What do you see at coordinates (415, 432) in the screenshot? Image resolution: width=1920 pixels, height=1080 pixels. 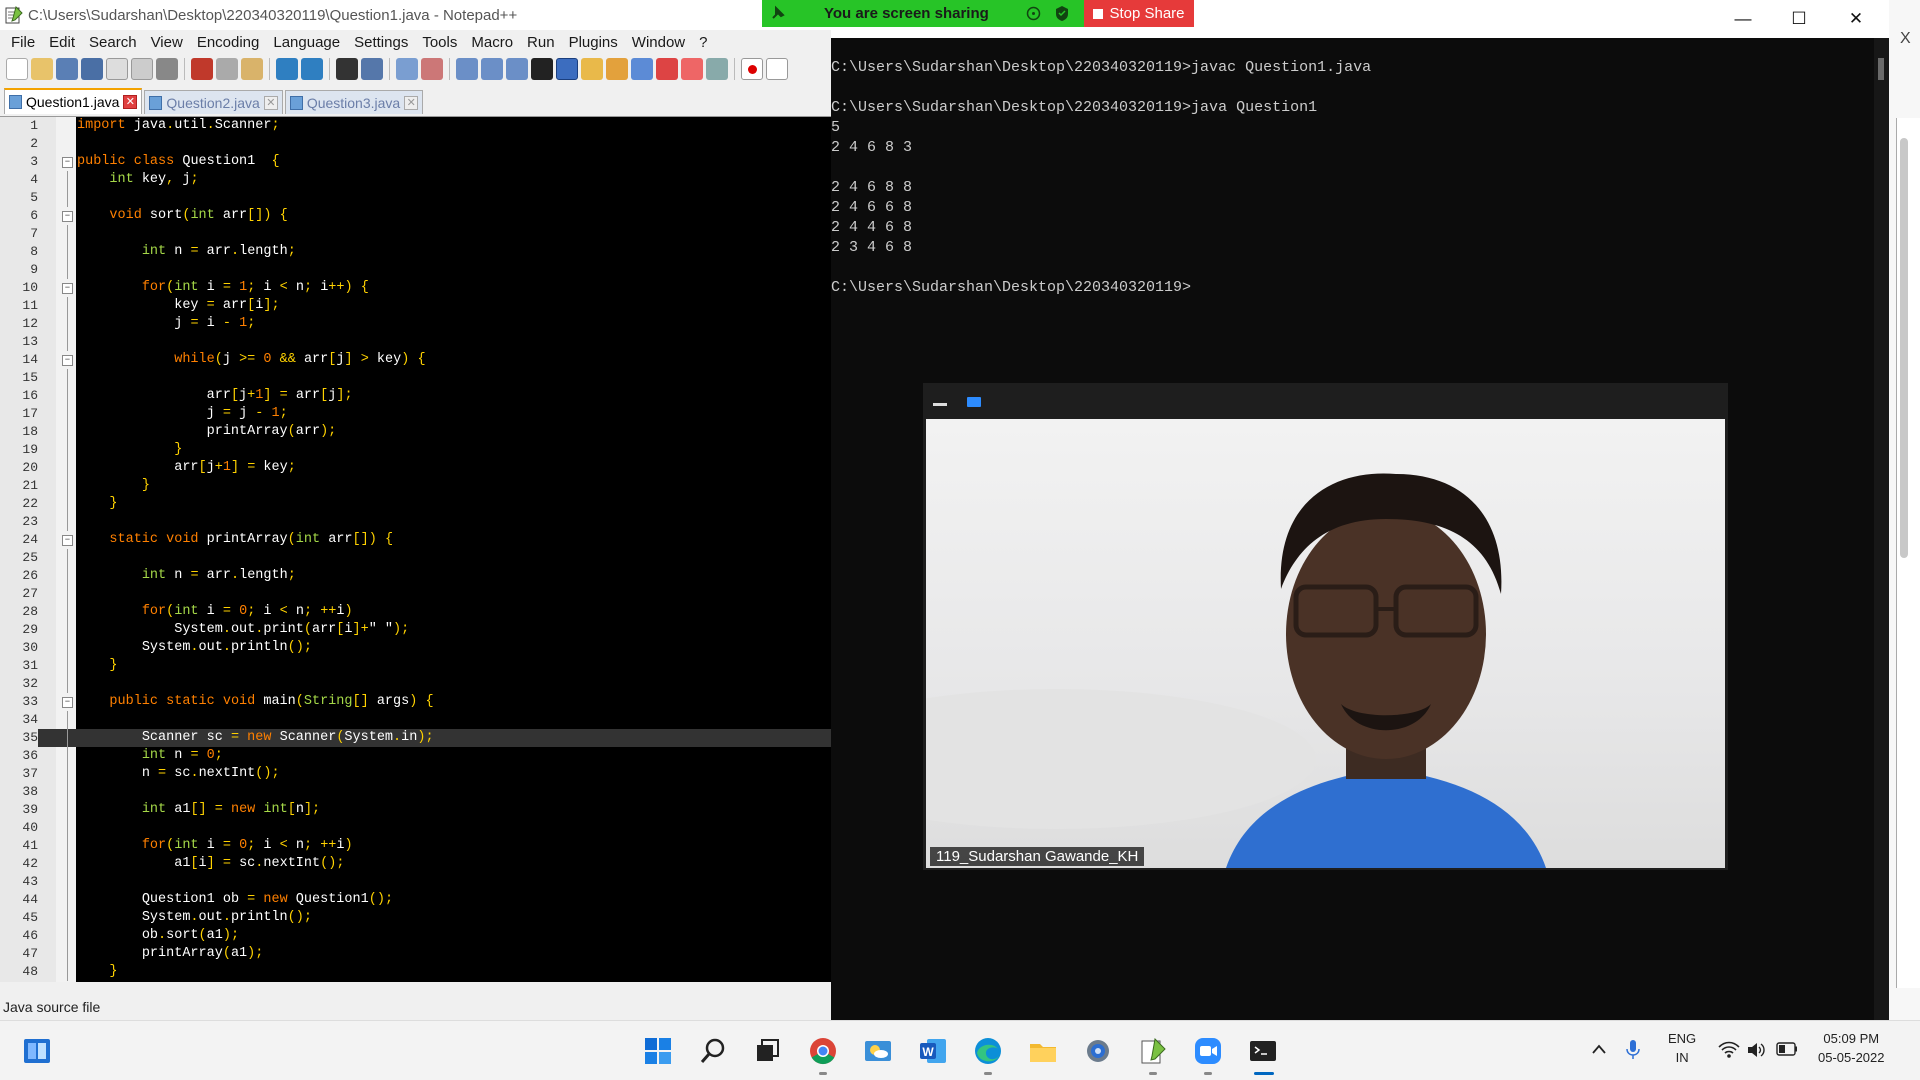 I see `code-line: 18 printArray(arr);` at bounding box center [415, 432].